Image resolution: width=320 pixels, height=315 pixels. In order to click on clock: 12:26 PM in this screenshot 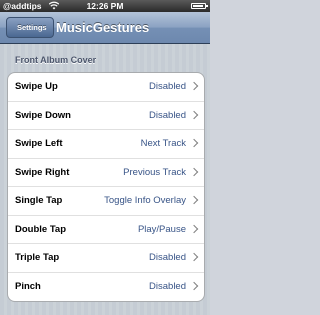, I will do `click(105, 6)`.